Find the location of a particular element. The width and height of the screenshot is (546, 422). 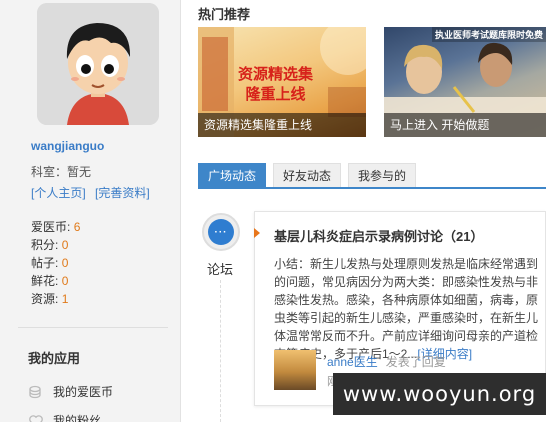

card-caption: 资源精选集隆重上线 is located at coordinates (282, 125).